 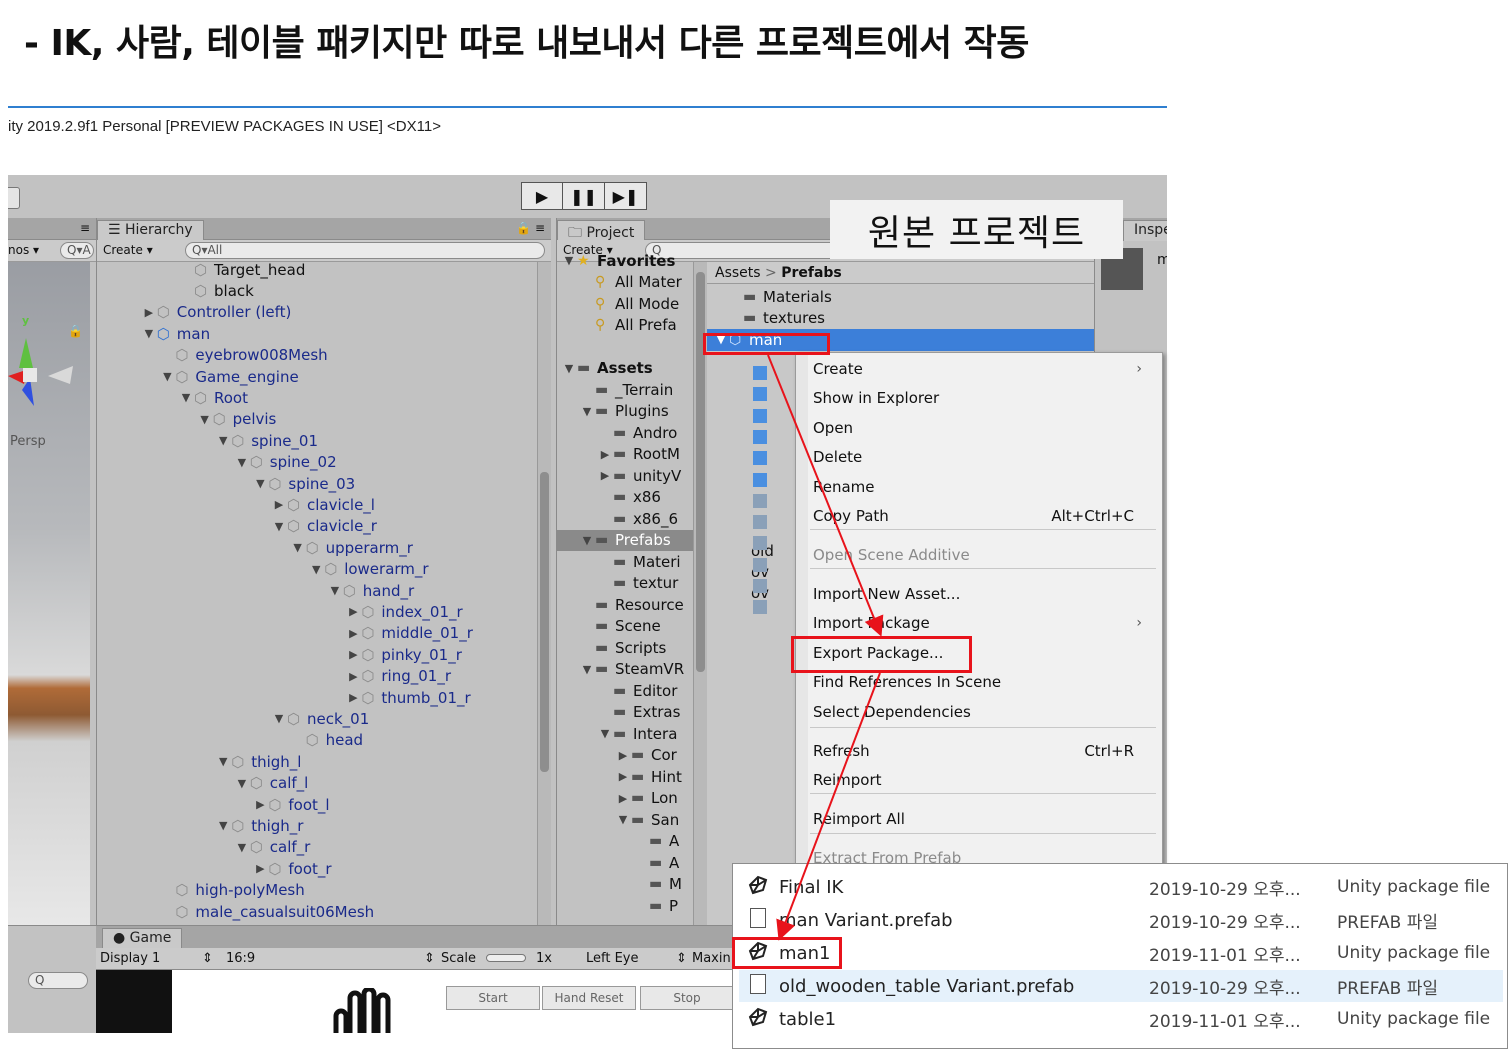 What do you see at coordinates (711, 958) in the screenshot?
I see `maximize-on-play-toggle: Maxin` at bounding box center [711, 958].